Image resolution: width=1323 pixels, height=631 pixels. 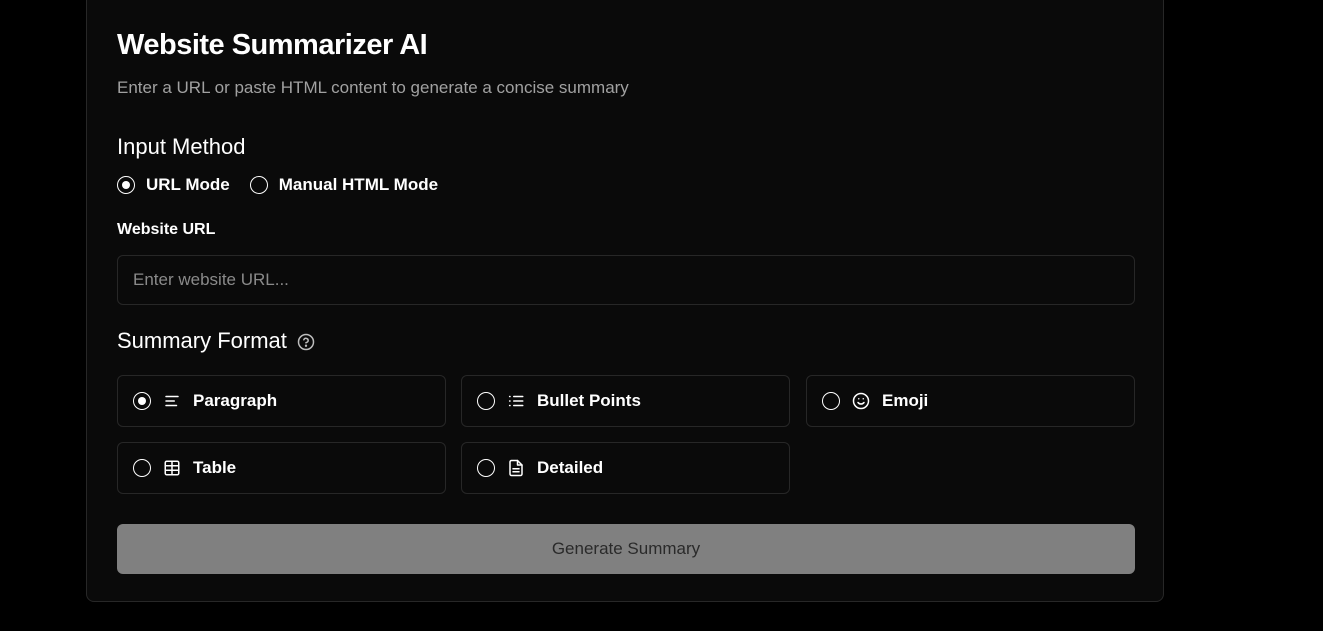 What do you see at coordinates (589, 400) in the screenshot?
I see `bullet-points-label: Bullet Points` at bounding box center [589, 400].